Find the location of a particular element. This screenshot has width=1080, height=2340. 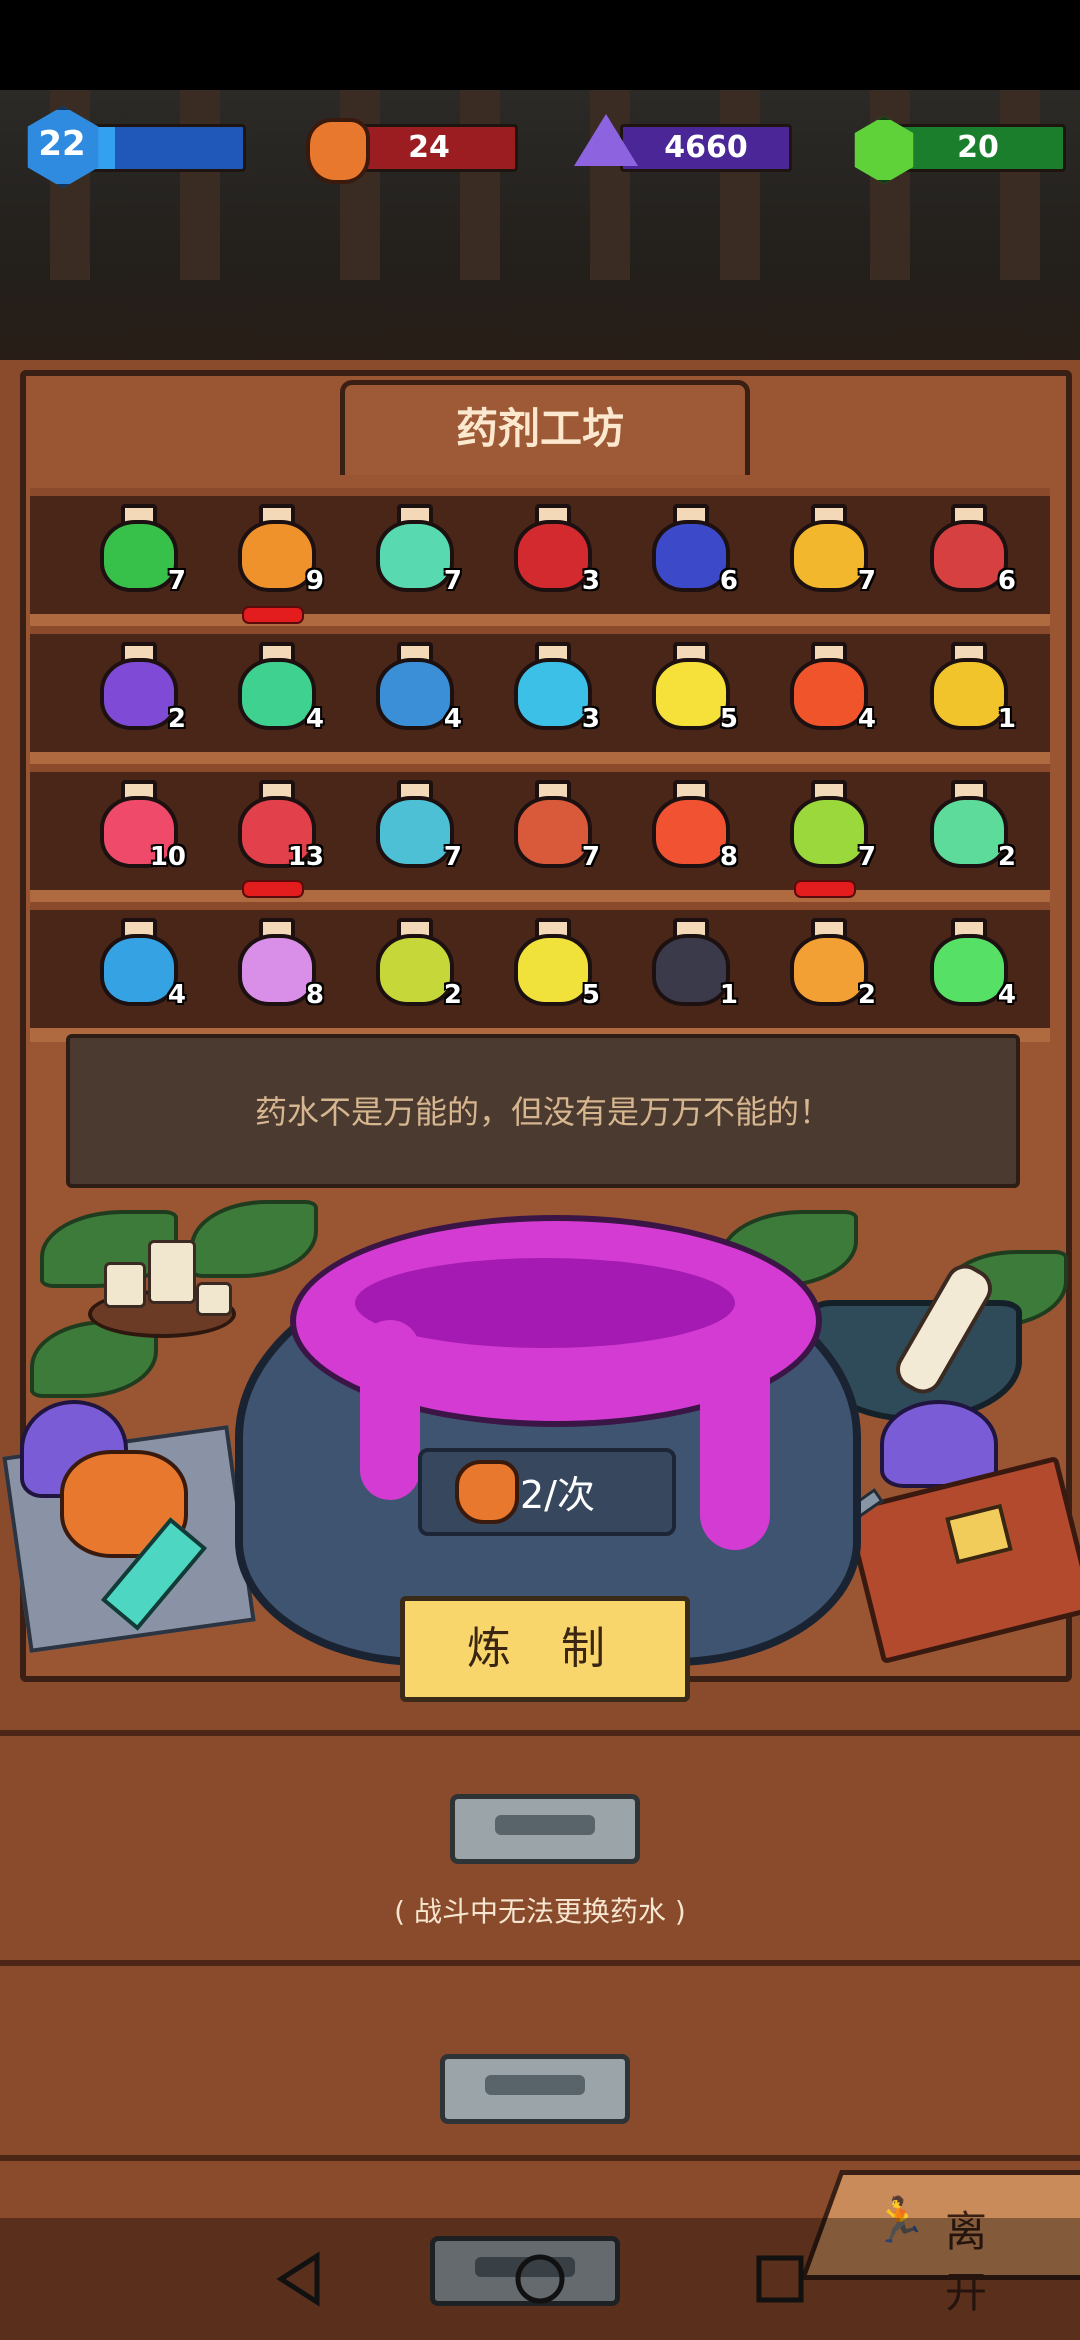

brew-cost: 2/次 is located at coordinates (557, 1495).